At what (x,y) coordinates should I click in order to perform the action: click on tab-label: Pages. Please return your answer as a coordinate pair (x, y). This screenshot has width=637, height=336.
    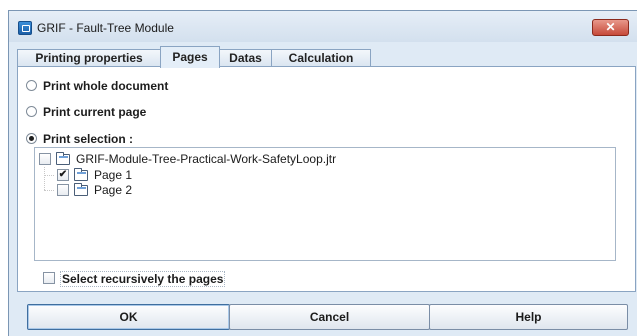
    Looking at the image, I should click on (190, 57).